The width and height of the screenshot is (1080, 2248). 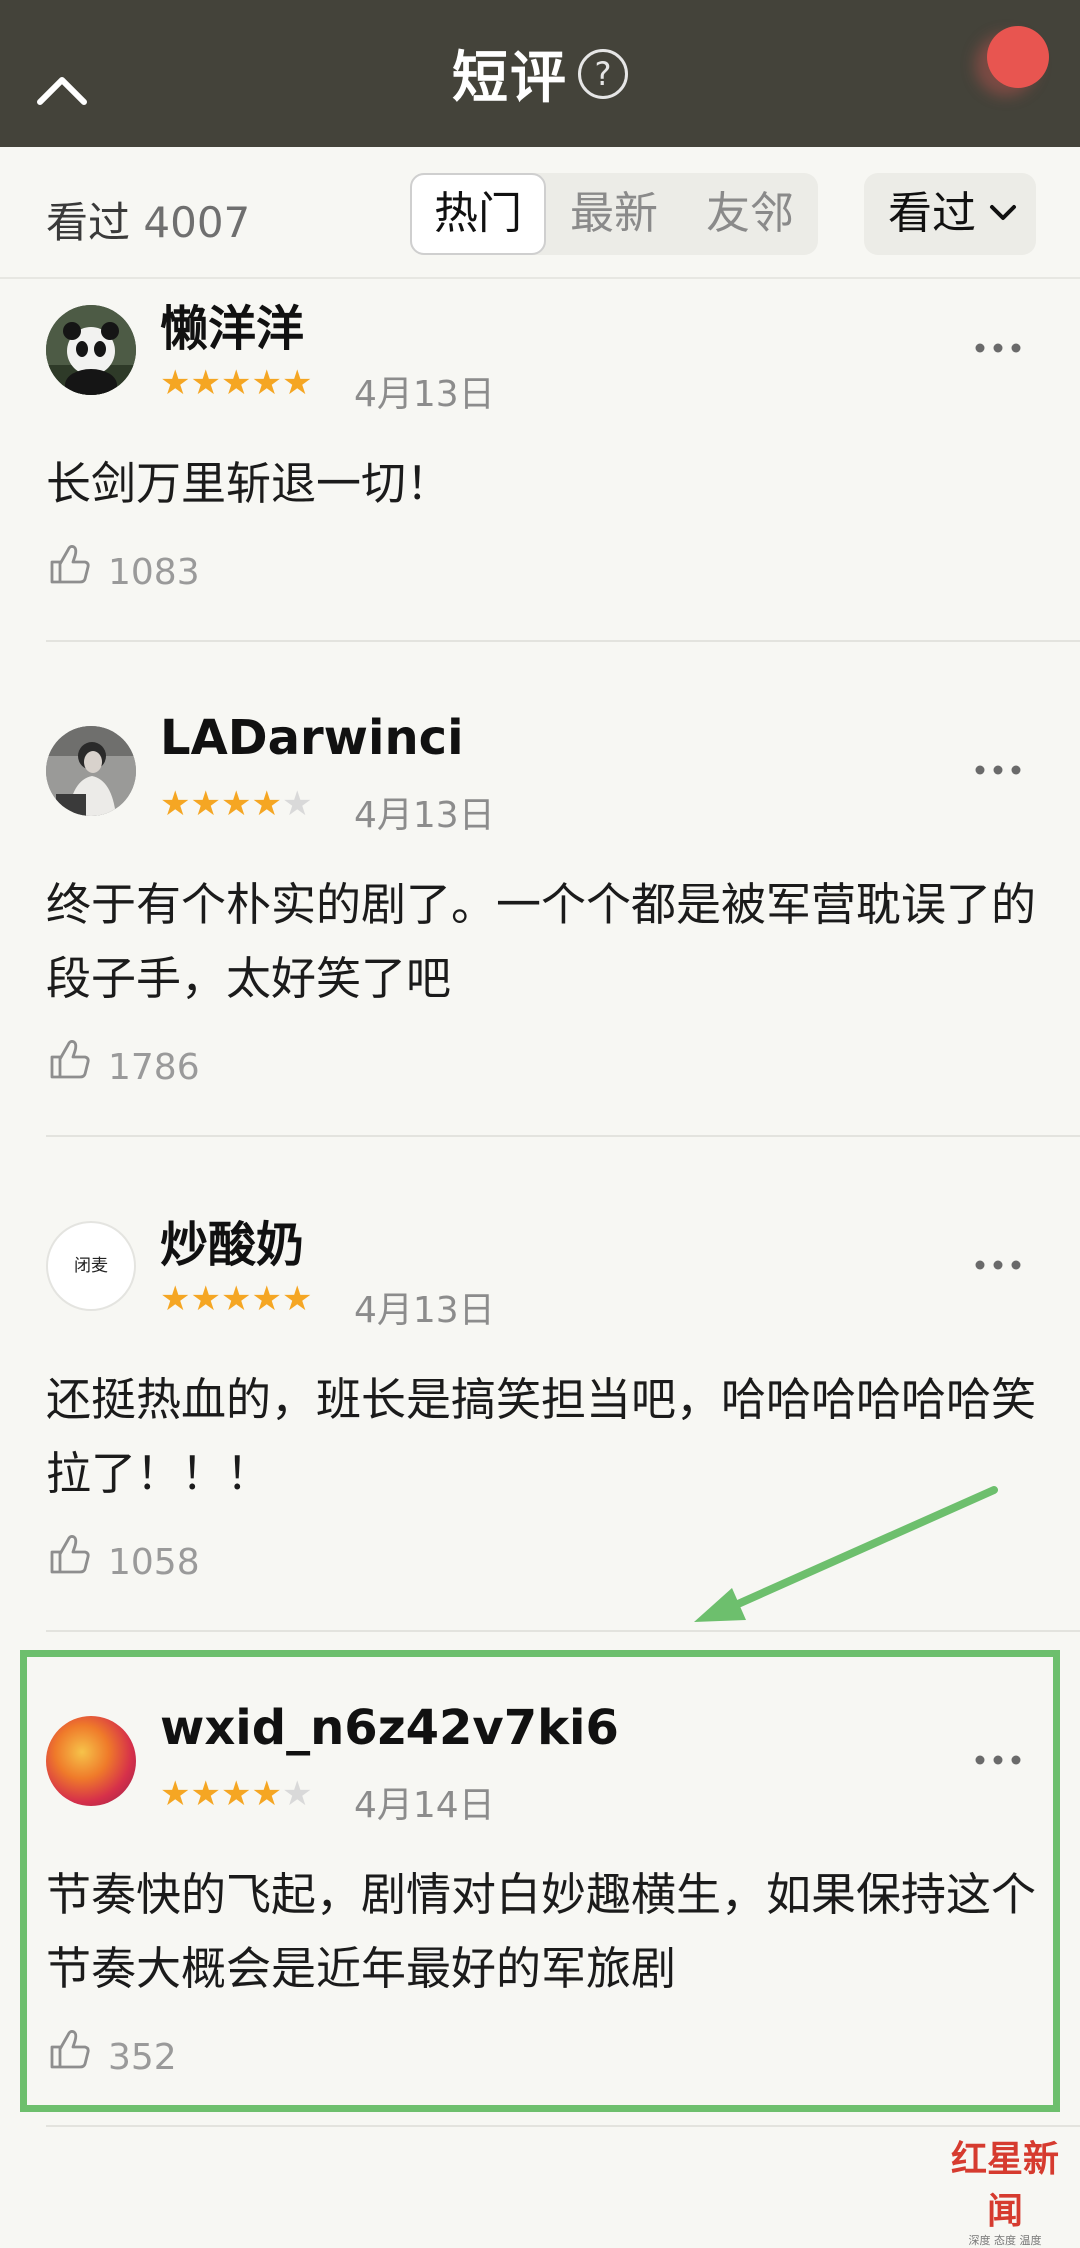 I want to click on chevron-down-icon, so click(x=1003, y=212).